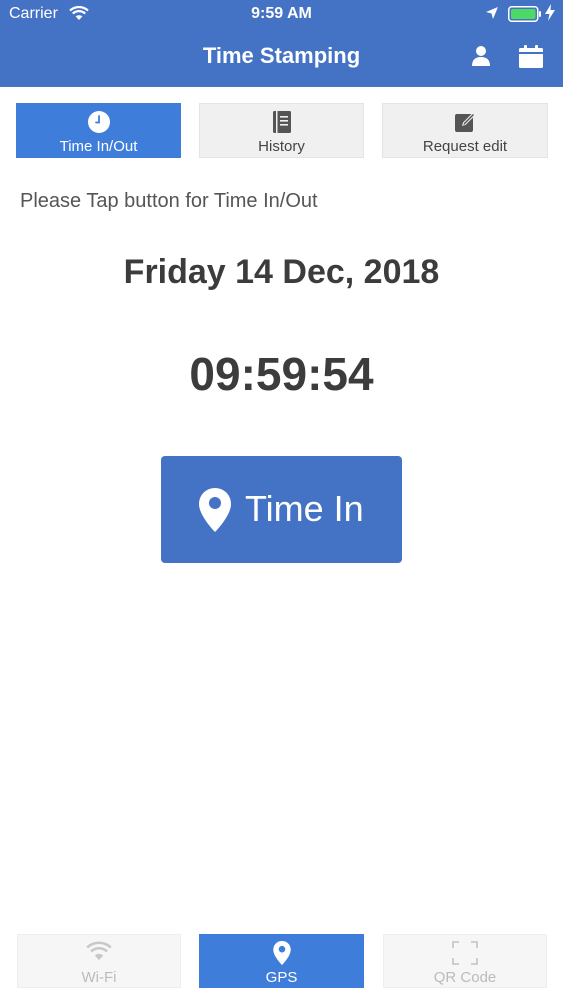  Describe the element at coordinates (465, 146) in the screenshot. I see `tab-label: Request edit` at that location.